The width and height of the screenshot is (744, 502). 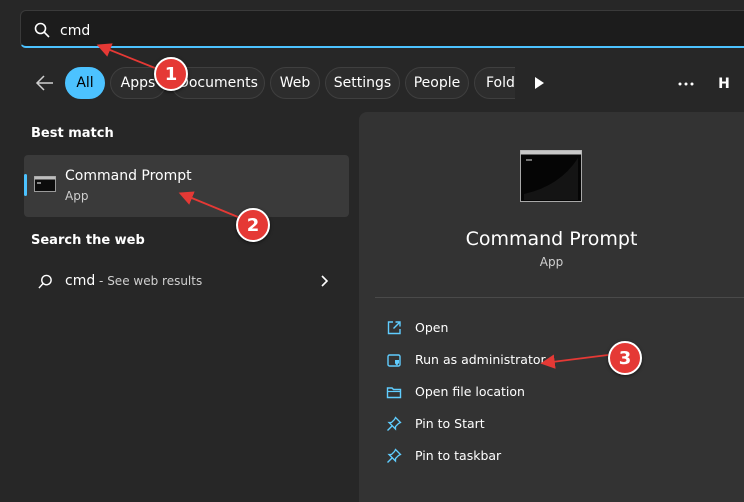 What do you see at coordinates (686, 84) in the screenshot?
I see `more-options-icon` at bounding box center [686, 84].